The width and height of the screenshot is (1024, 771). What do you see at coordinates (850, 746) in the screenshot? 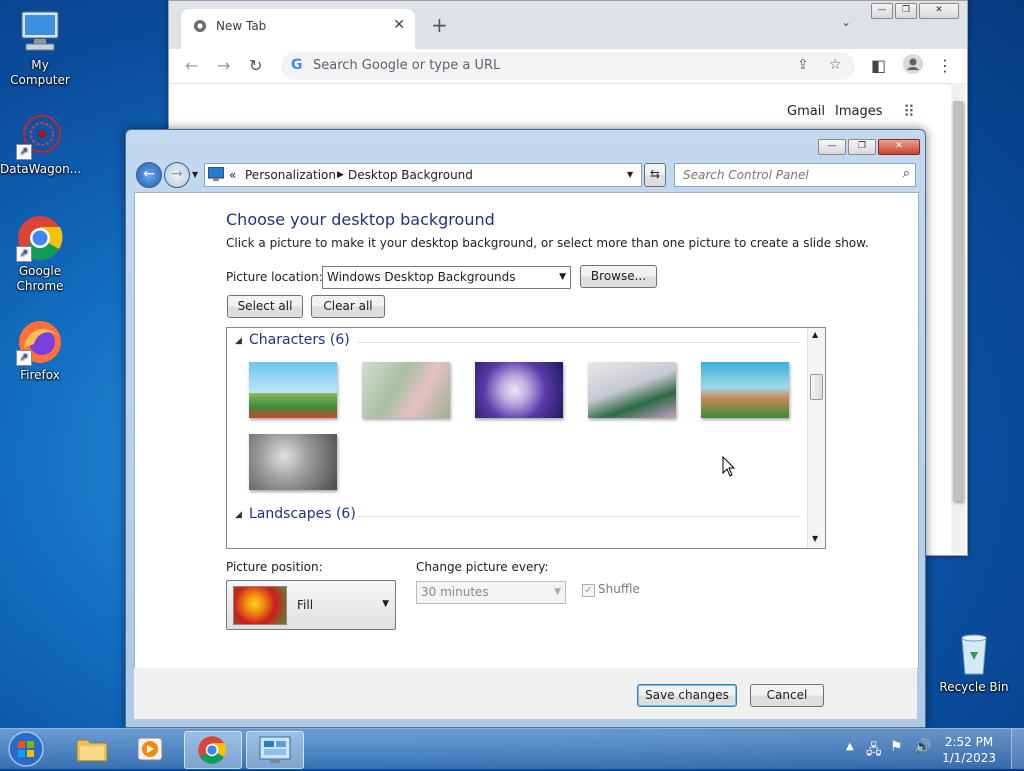
I see `show-hidden-icons-icon: ▲` at bounding box center [850, 746].